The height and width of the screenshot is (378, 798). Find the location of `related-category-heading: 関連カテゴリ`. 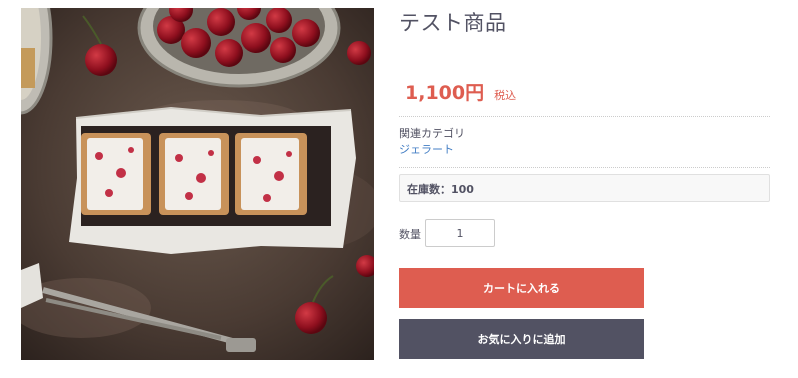

related-category-heading: 関連カテゴリ is located at coordinates (432, 133).